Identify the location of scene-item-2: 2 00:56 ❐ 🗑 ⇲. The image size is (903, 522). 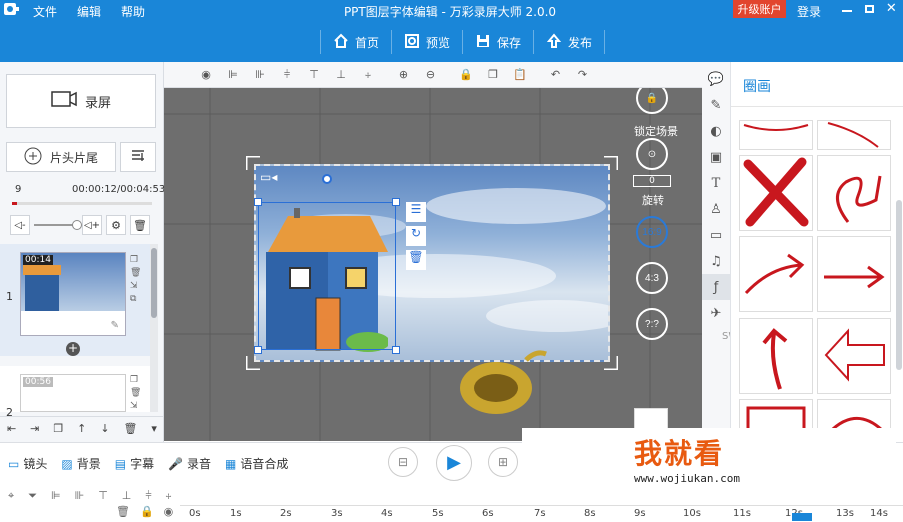
(75, 392).